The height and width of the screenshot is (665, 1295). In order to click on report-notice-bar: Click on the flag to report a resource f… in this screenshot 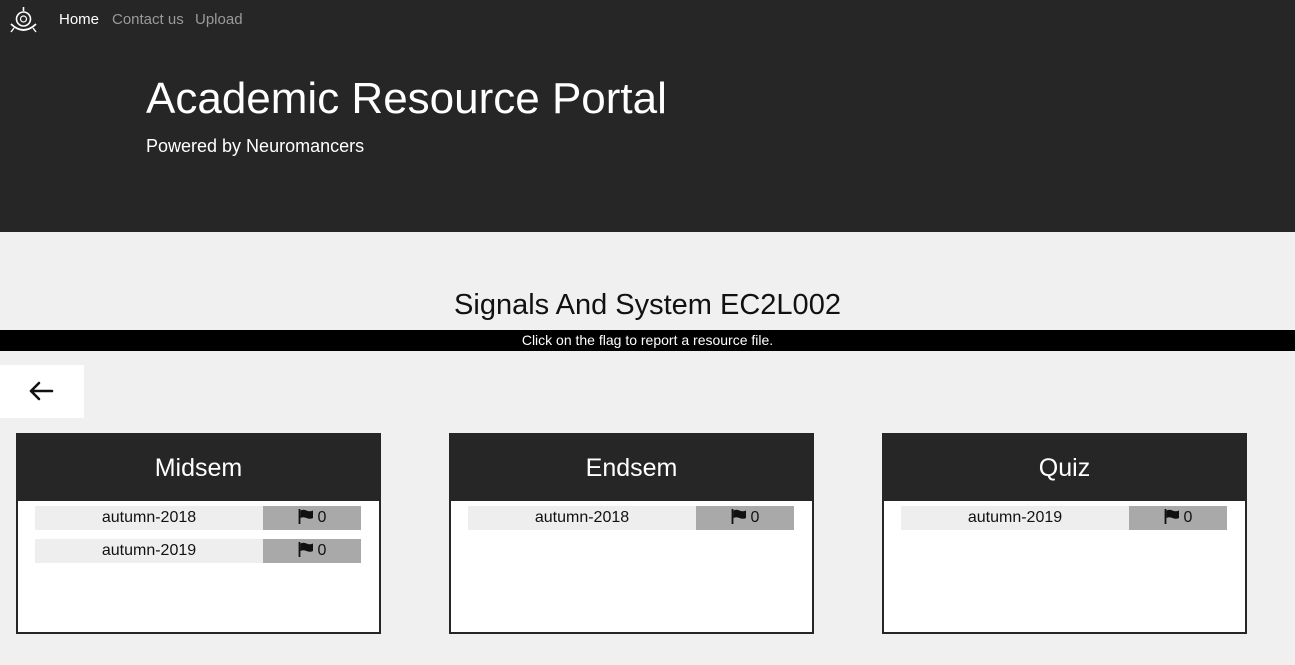, I will do `click(647, 340)`.